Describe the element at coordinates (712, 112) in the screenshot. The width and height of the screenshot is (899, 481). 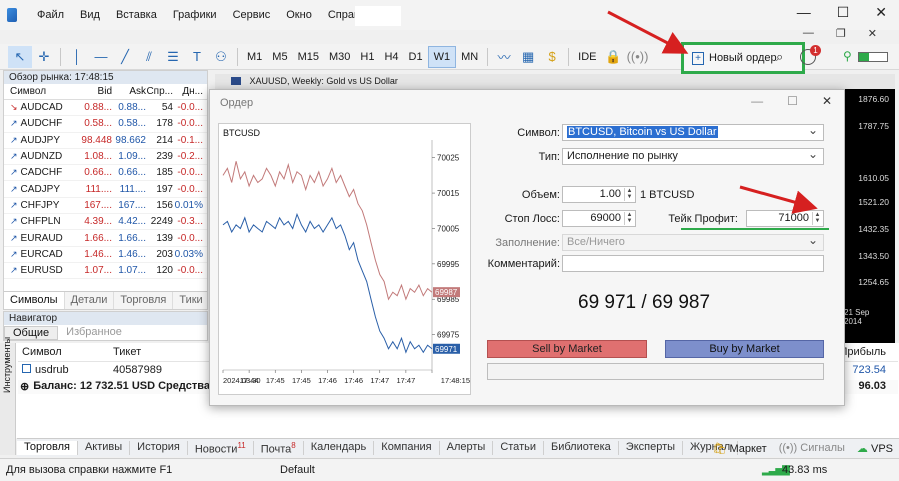
I see `annotation-arrows` at that location.